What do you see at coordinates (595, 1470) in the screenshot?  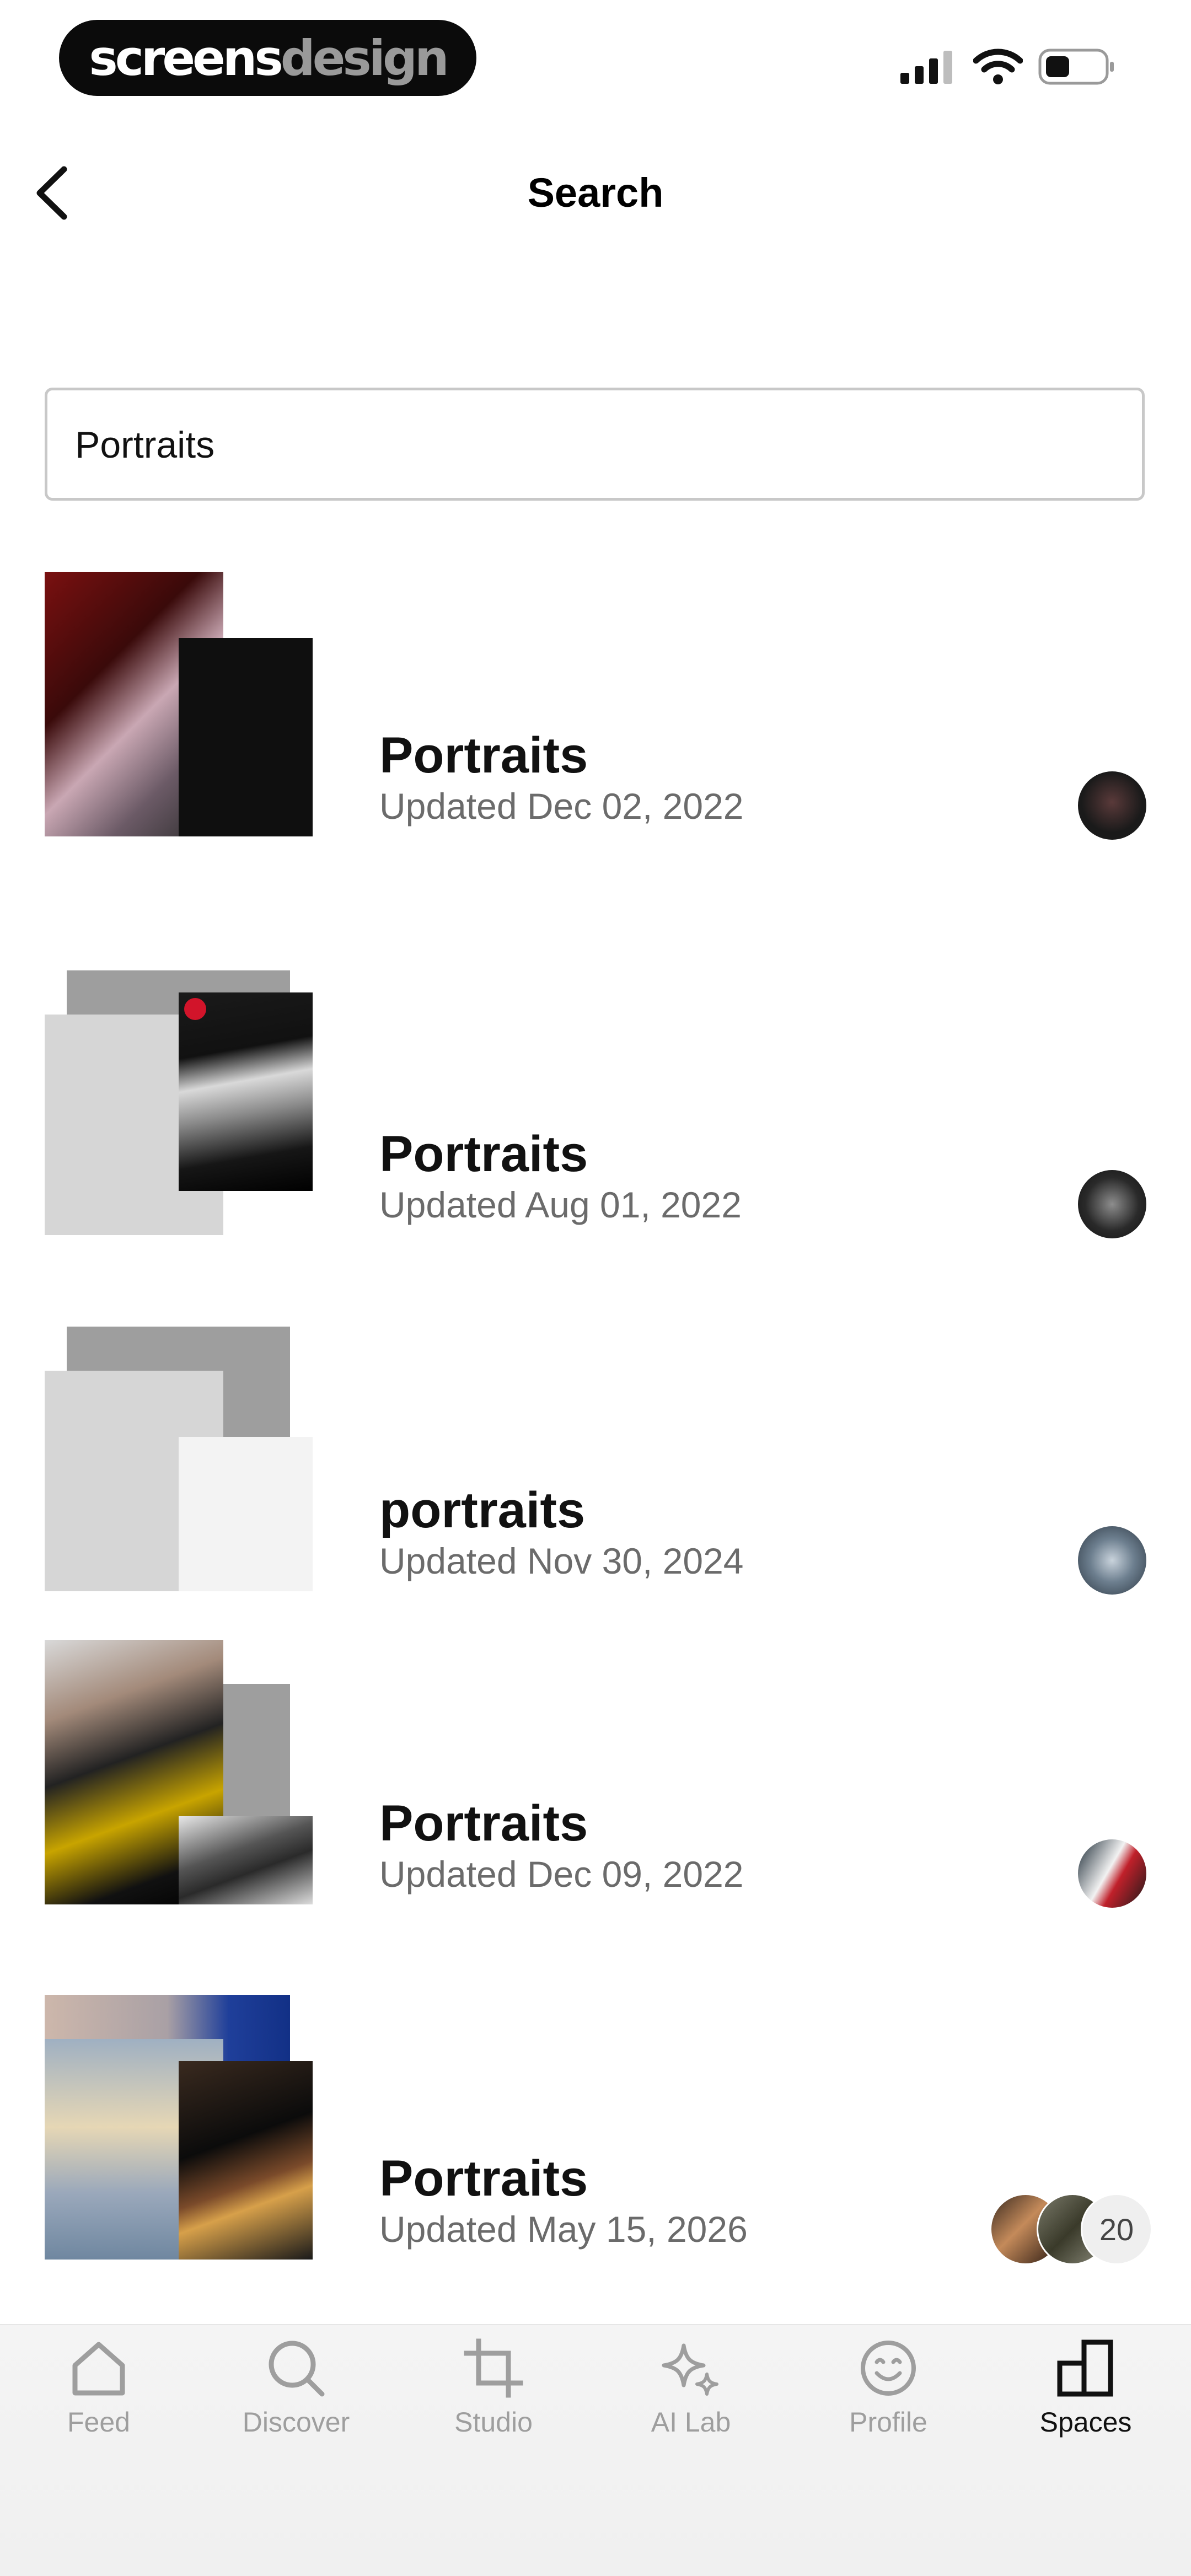 I see `list-item: portraits Updated Nov 30, 2024` at bounding box center [595, 1470].